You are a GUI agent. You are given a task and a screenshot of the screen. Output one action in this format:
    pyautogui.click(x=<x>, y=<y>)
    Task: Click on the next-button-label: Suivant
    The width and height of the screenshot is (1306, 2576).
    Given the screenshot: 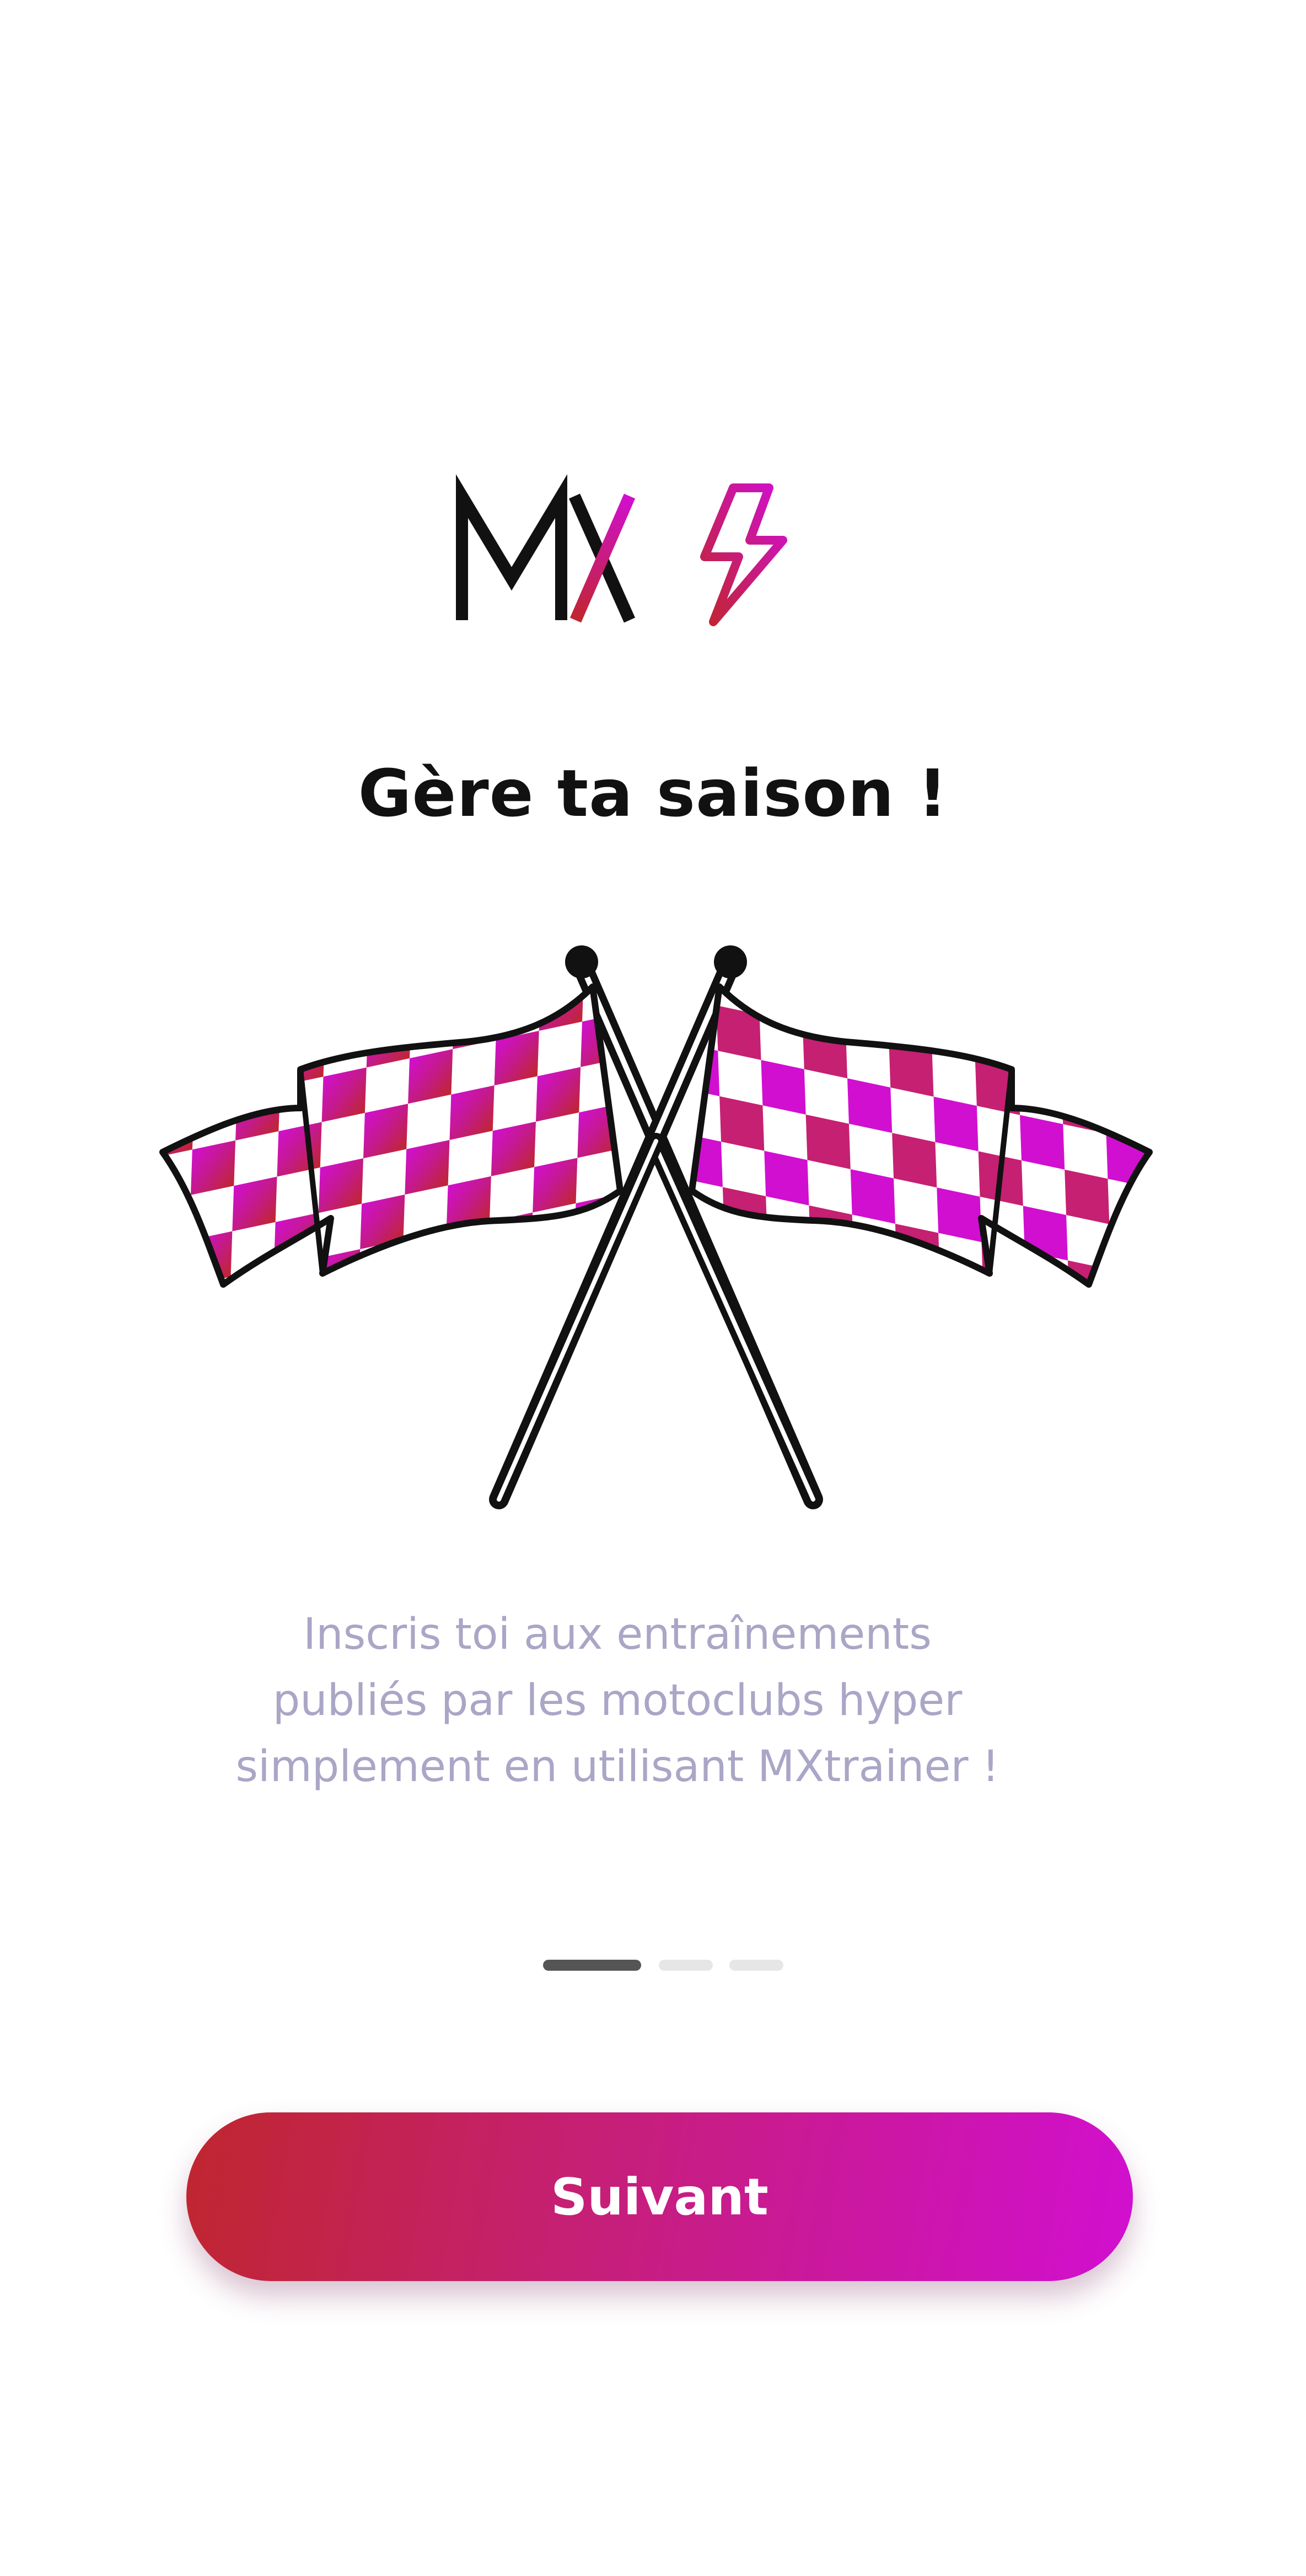 What is the action you would take?
    pyautogui.click(x=659, y=2197)
    